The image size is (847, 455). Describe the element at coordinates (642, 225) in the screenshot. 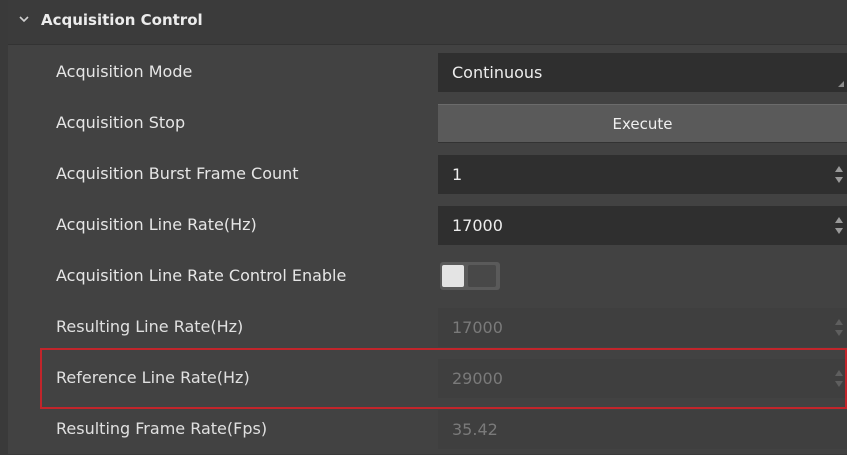

I see `line-rate-input: 17000` at that location.